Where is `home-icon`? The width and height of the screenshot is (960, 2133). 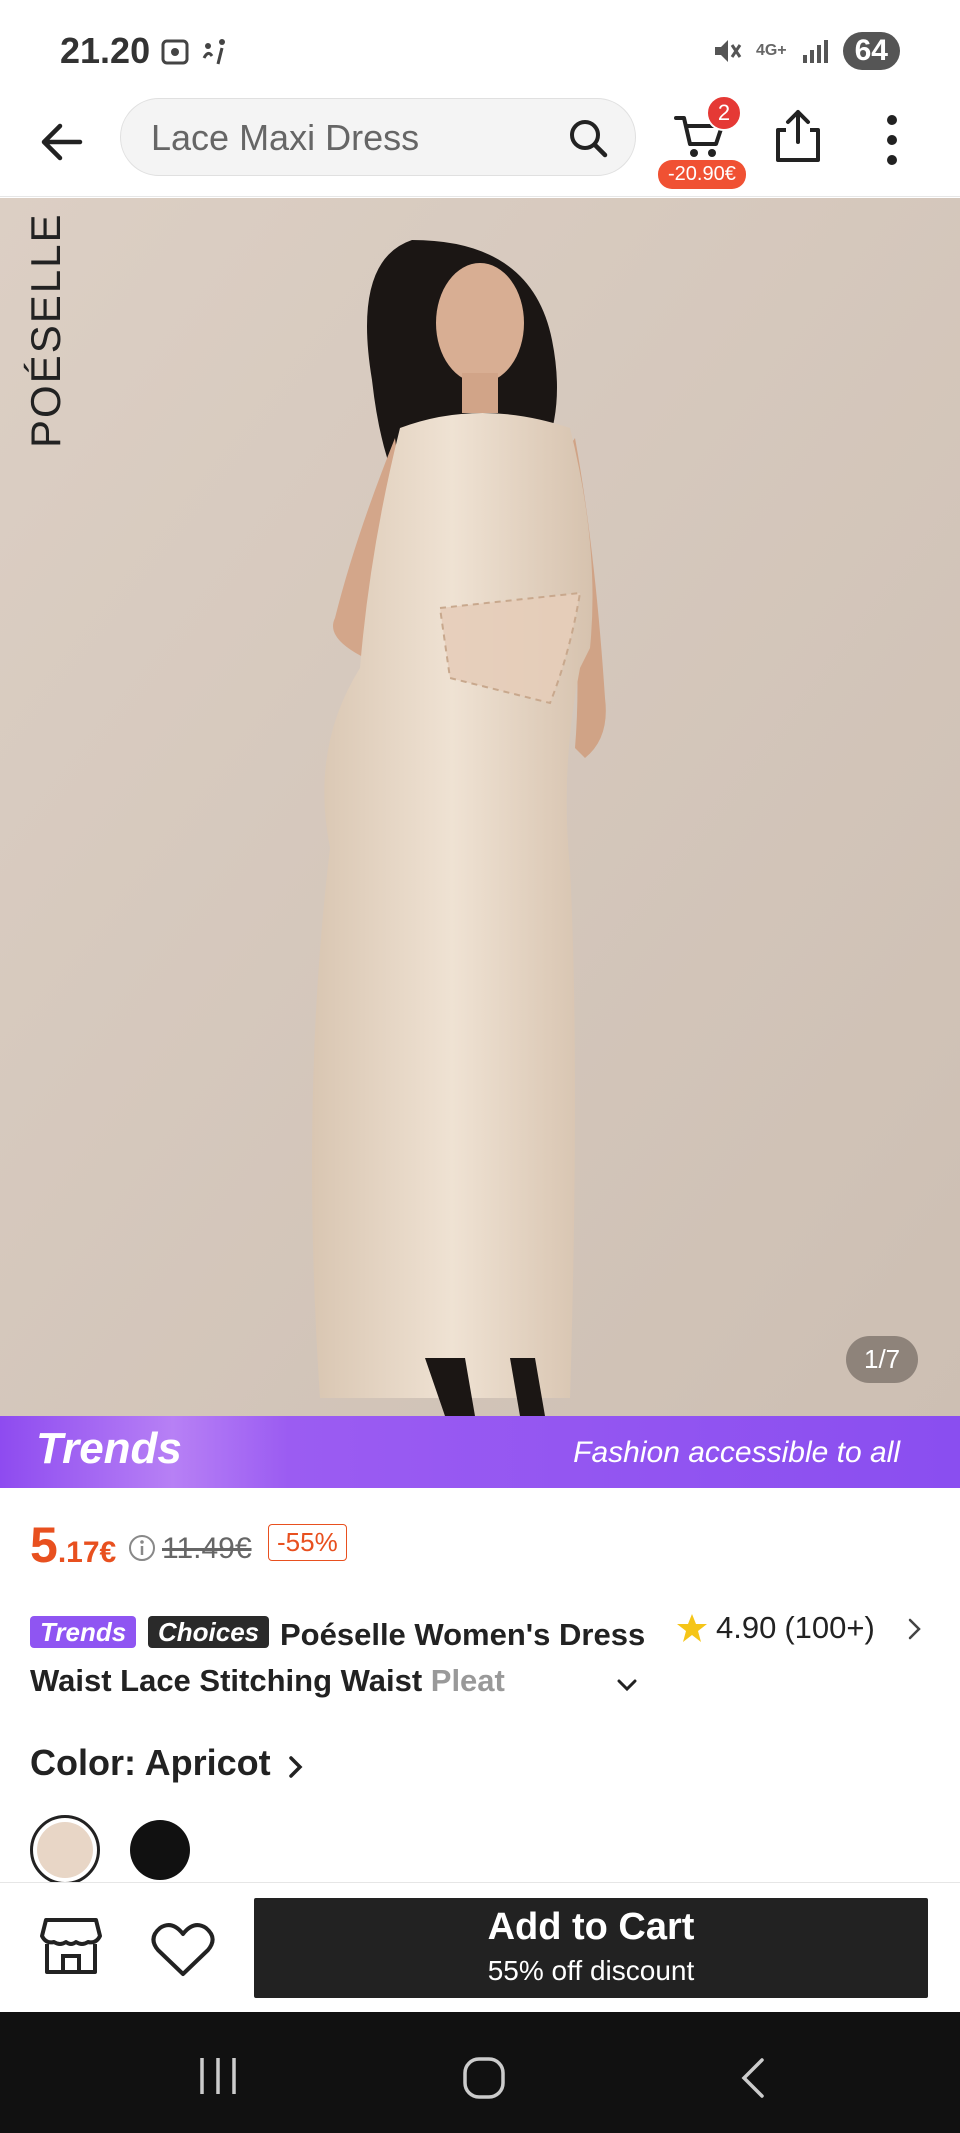
home-icon is located at coordinates (484, 2078).